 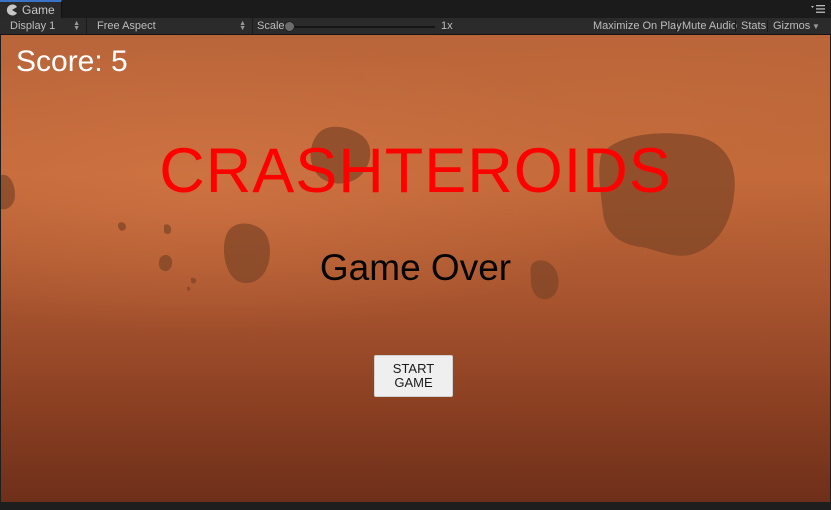 I want to click on aspect-dropdown: Free Aspect ▲ ▼, so click(x=170, y=26).